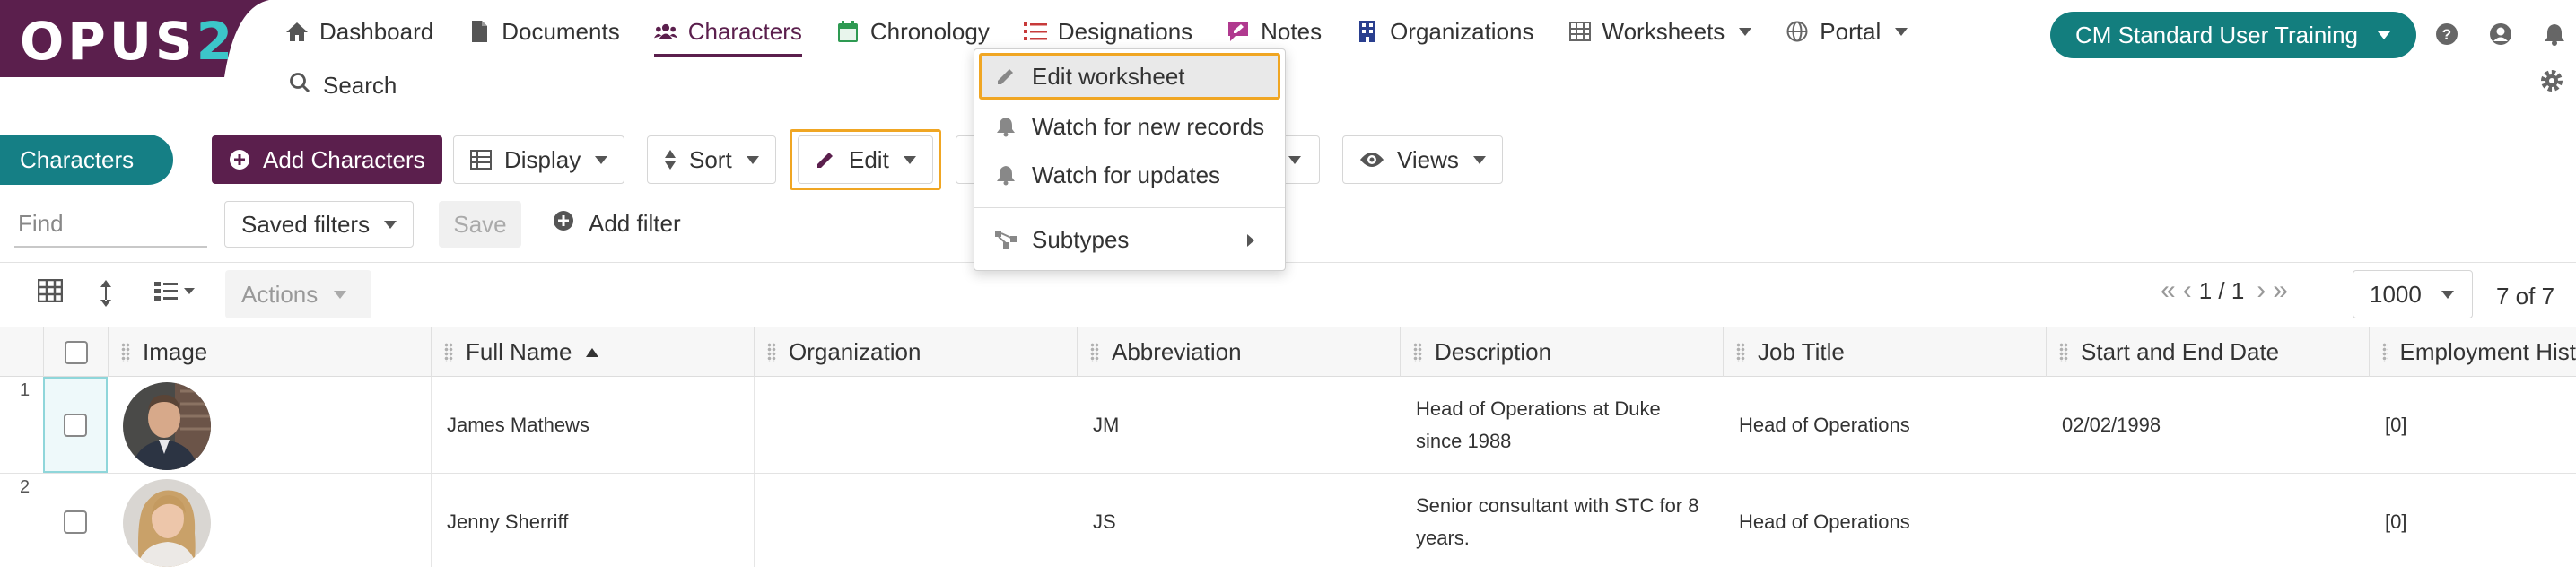 The height and width of the screenshot is (567, 2576). Describe the element at coordinates (518, 424) in the screenshot. I see `cell-full-name: James Mathews` at that location.